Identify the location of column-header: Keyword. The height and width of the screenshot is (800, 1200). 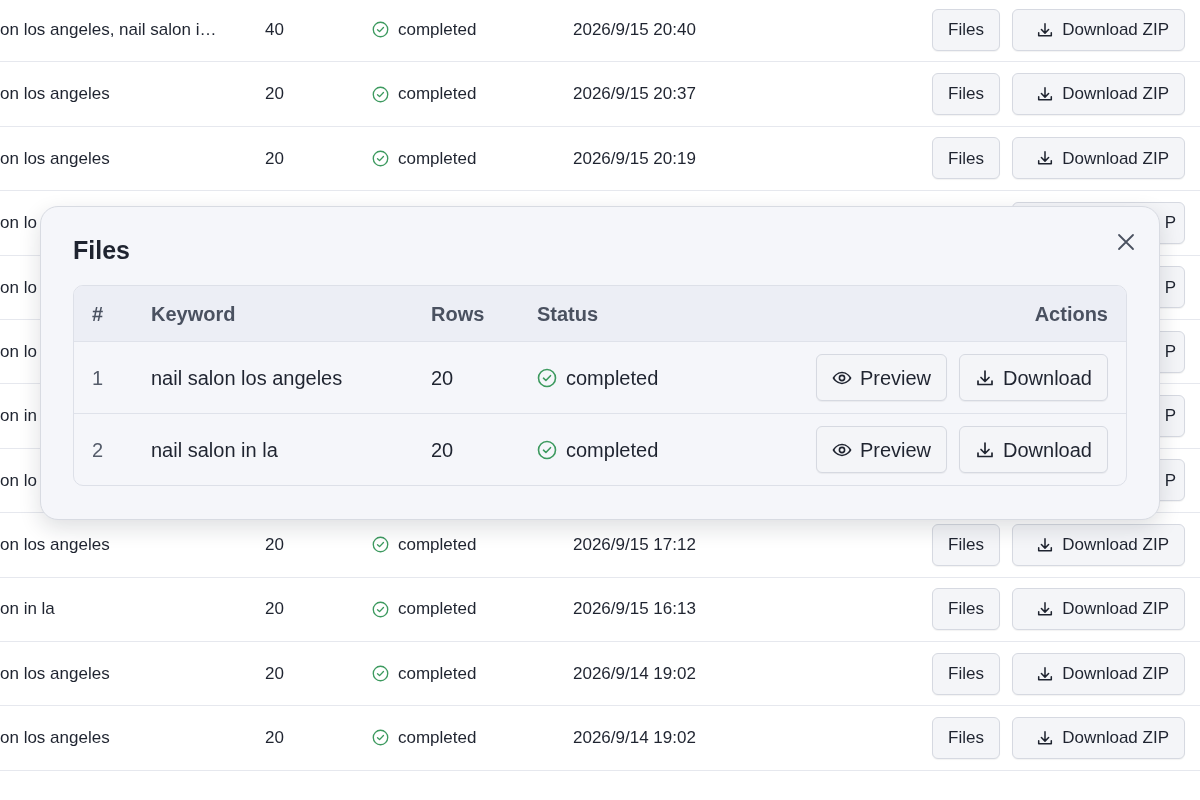
(193, 313).